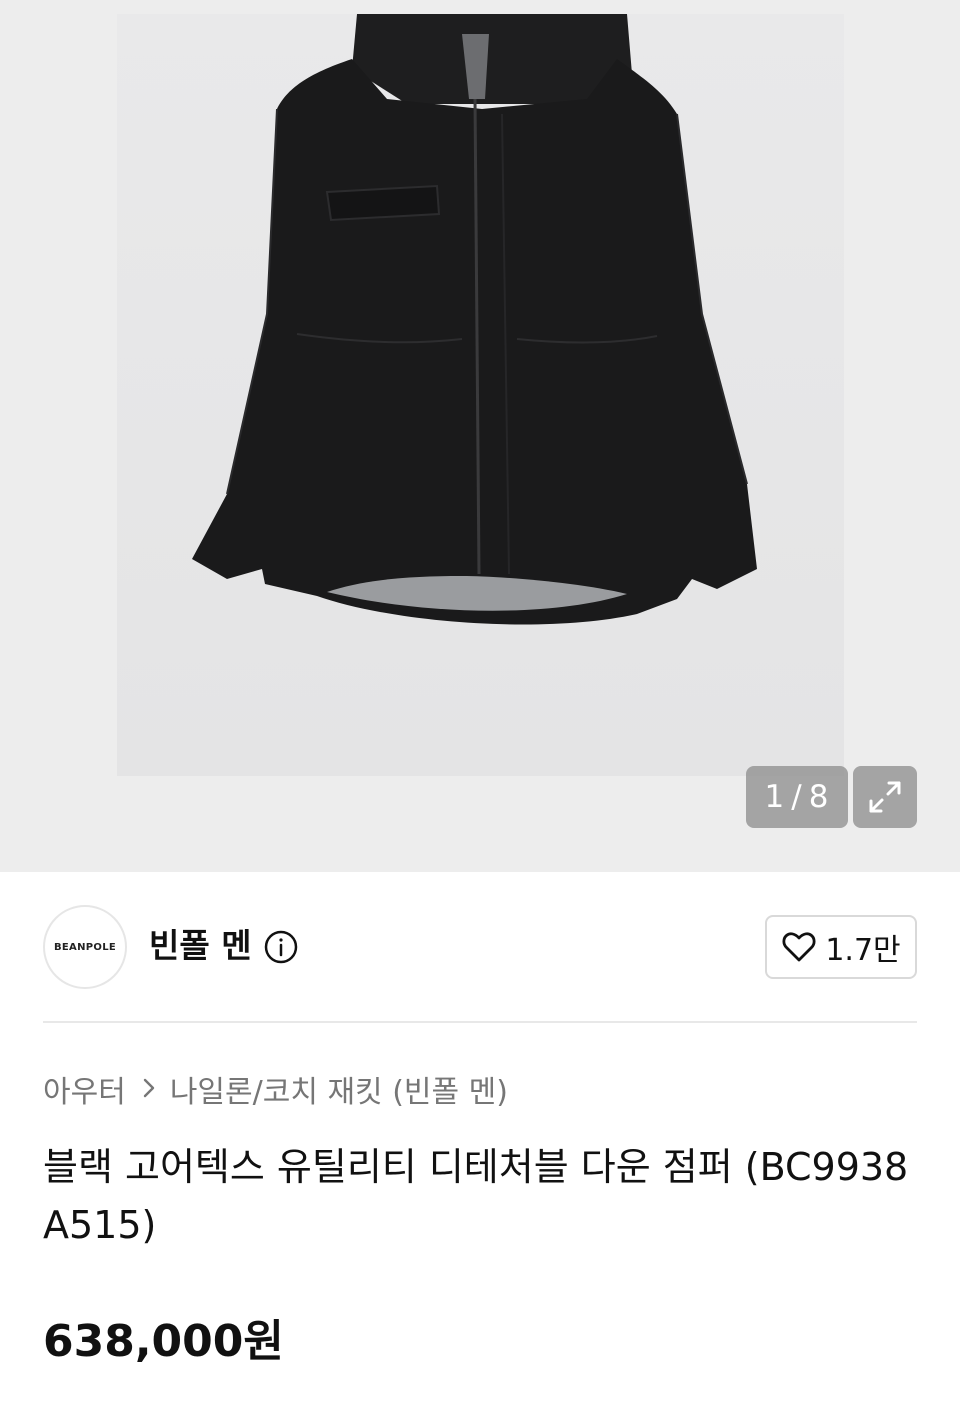 The height and width of the screenshot is (1414, 960). Describe the element at coordinates (775, 797) in the screenshot. I see `image-counter-current: 1` at that location.